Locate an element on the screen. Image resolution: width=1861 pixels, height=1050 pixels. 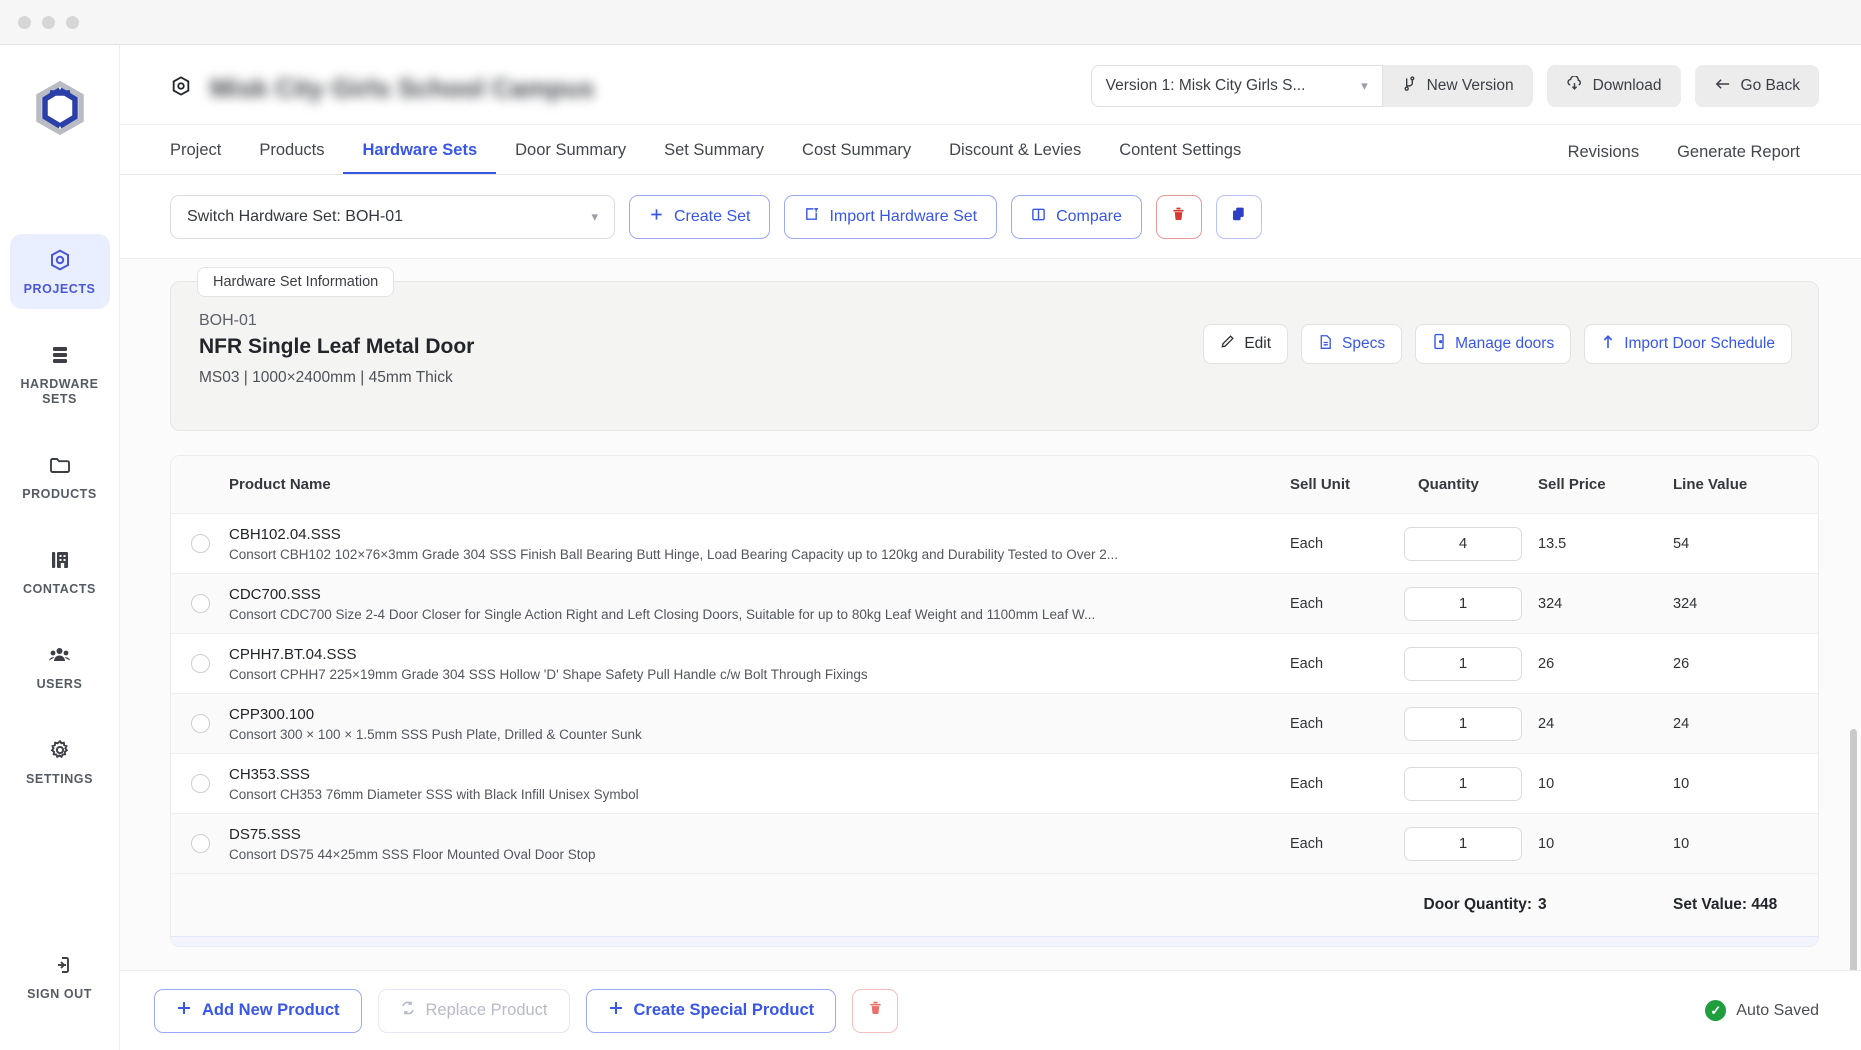
tab-content-settings: Content Settings is located at coordinates (1180, 157).